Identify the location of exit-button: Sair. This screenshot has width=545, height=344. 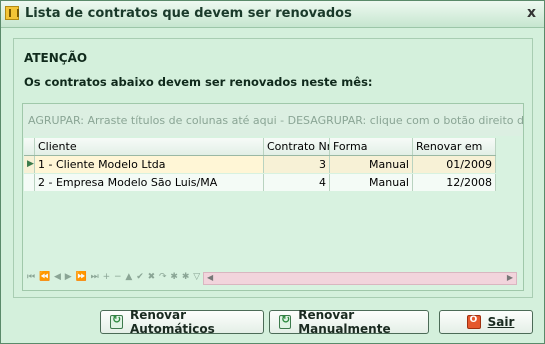
(486, 322).